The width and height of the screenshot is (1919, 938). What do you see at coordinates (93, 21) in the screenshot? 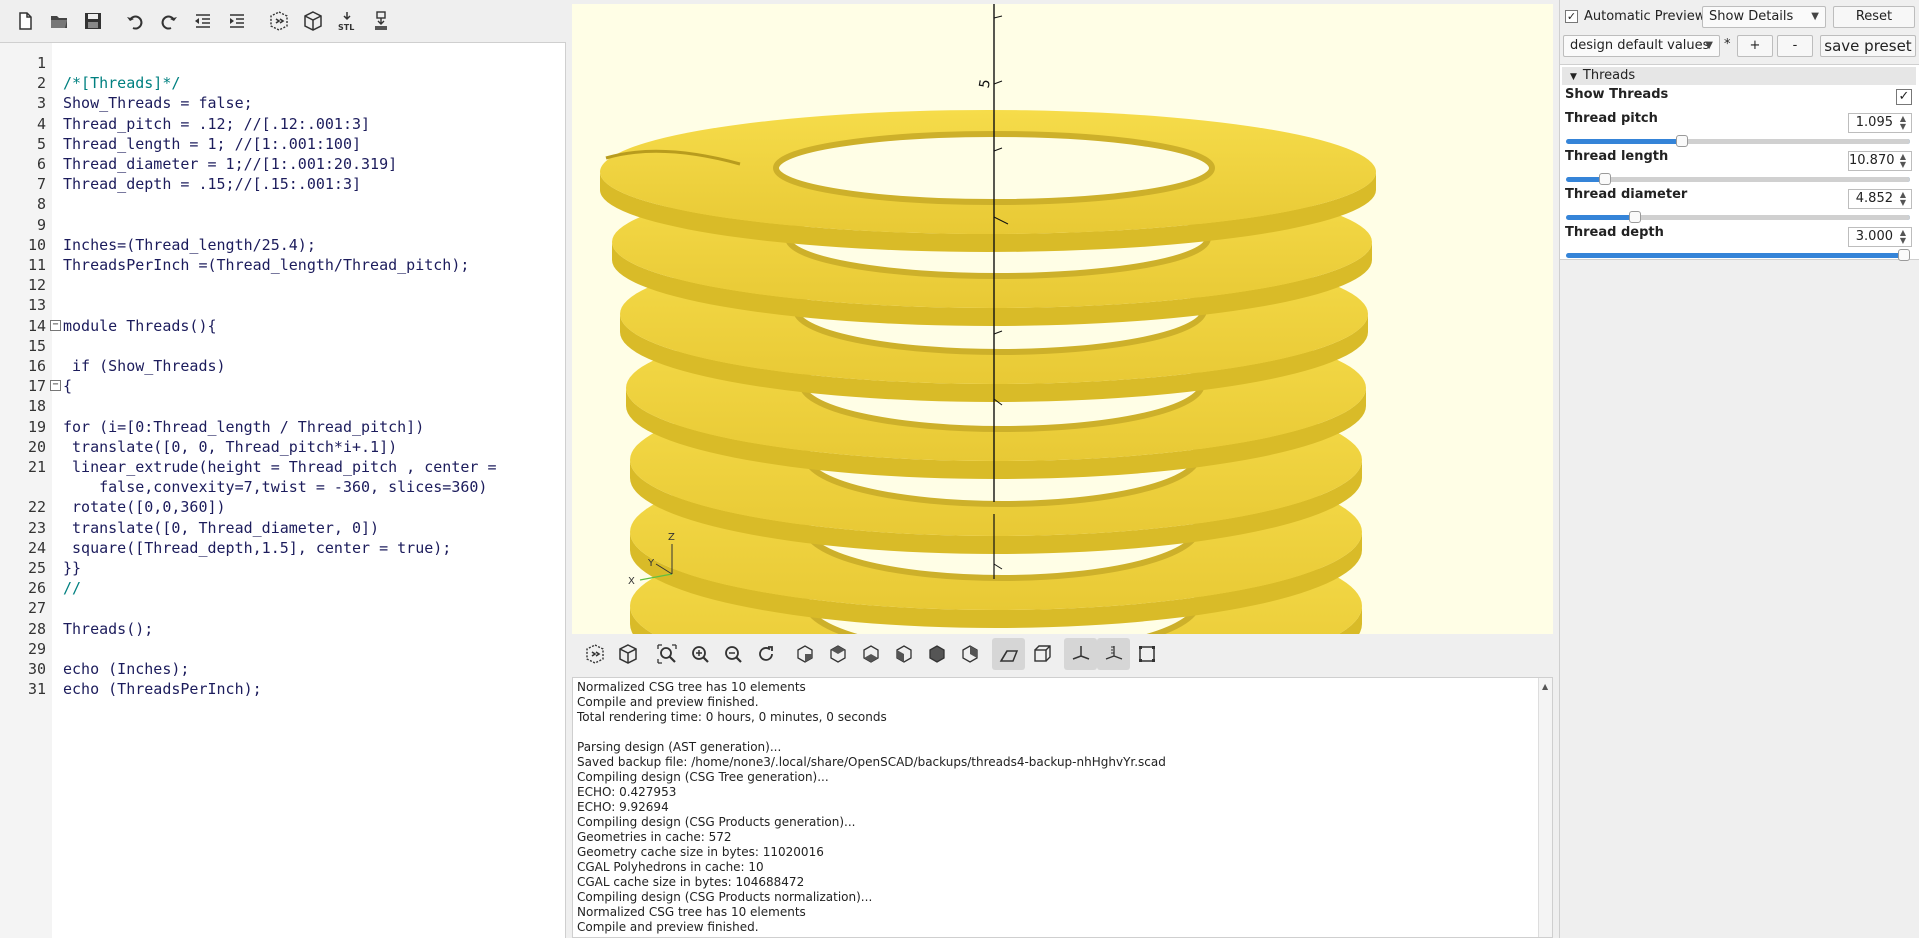
I see `save-icon` at bounding box center [93, 21].